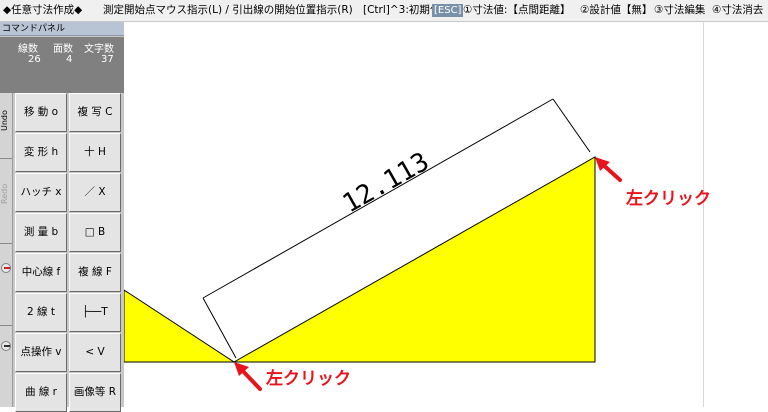  I want to click on left-triangle-shape, so click(180, 326).